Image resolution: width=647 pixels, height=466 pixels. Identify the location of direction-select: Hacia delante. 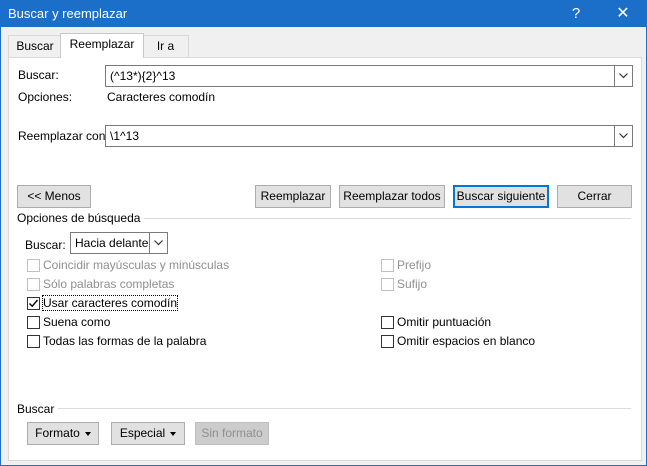
(119, 243).